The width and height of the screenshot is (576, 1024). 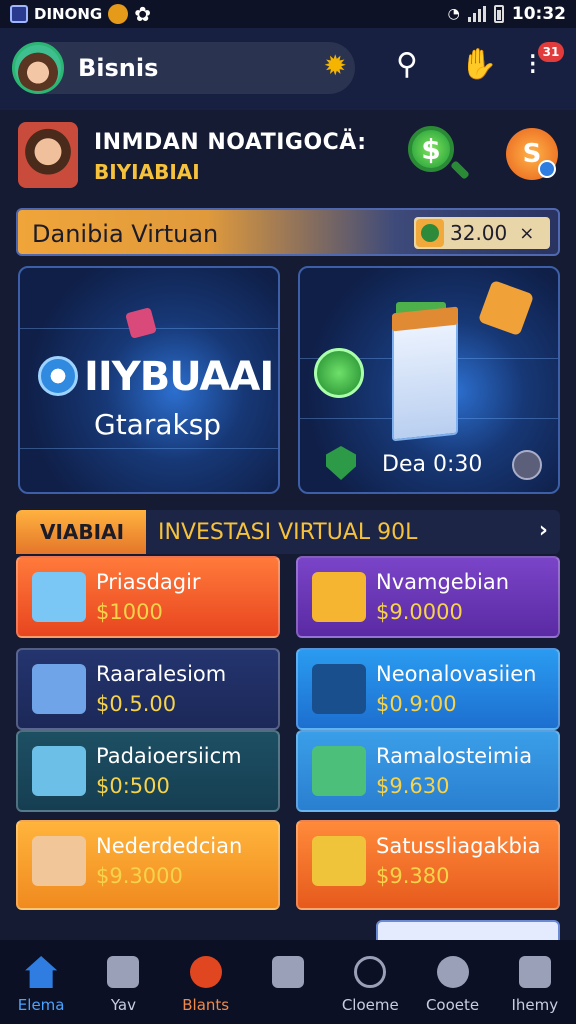 I want to click on nav-label: Elema, so click(x=41, y=1005).